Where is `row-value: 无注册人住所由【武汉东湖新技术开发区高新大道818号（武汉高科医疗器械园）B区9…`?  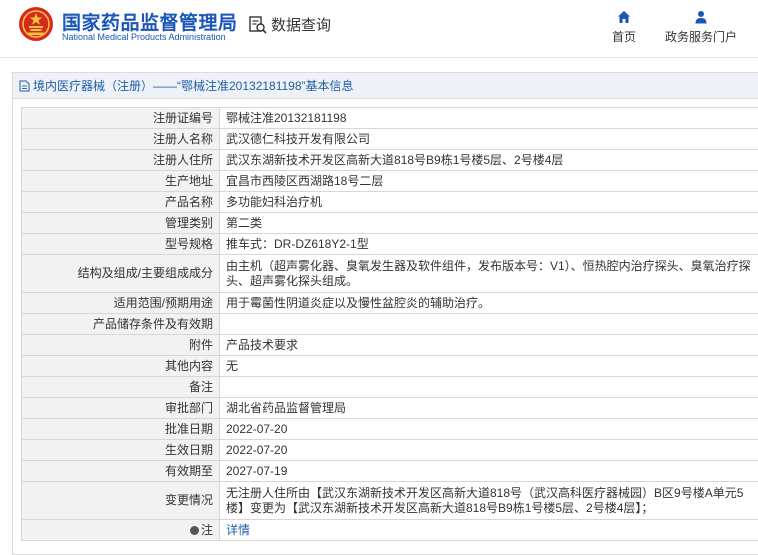 row-value: 无注册人住所由【武汉东湖新技术开发区高新大道818号（武汉高科医疗器械园）B区9… is located at coordinates (488, 500).